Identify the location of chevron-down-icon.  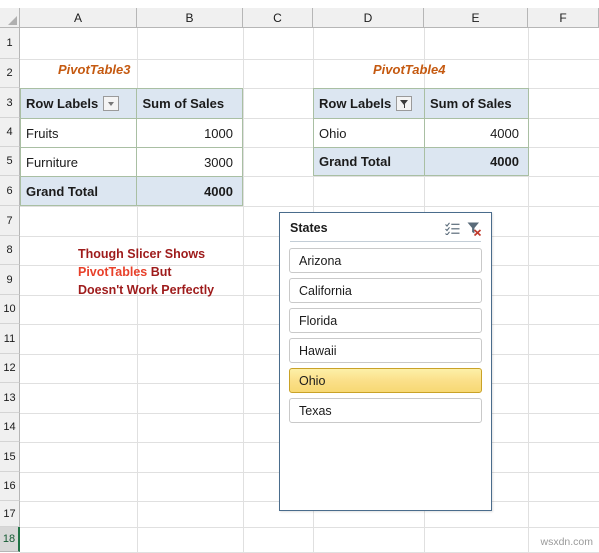
(111, 103).